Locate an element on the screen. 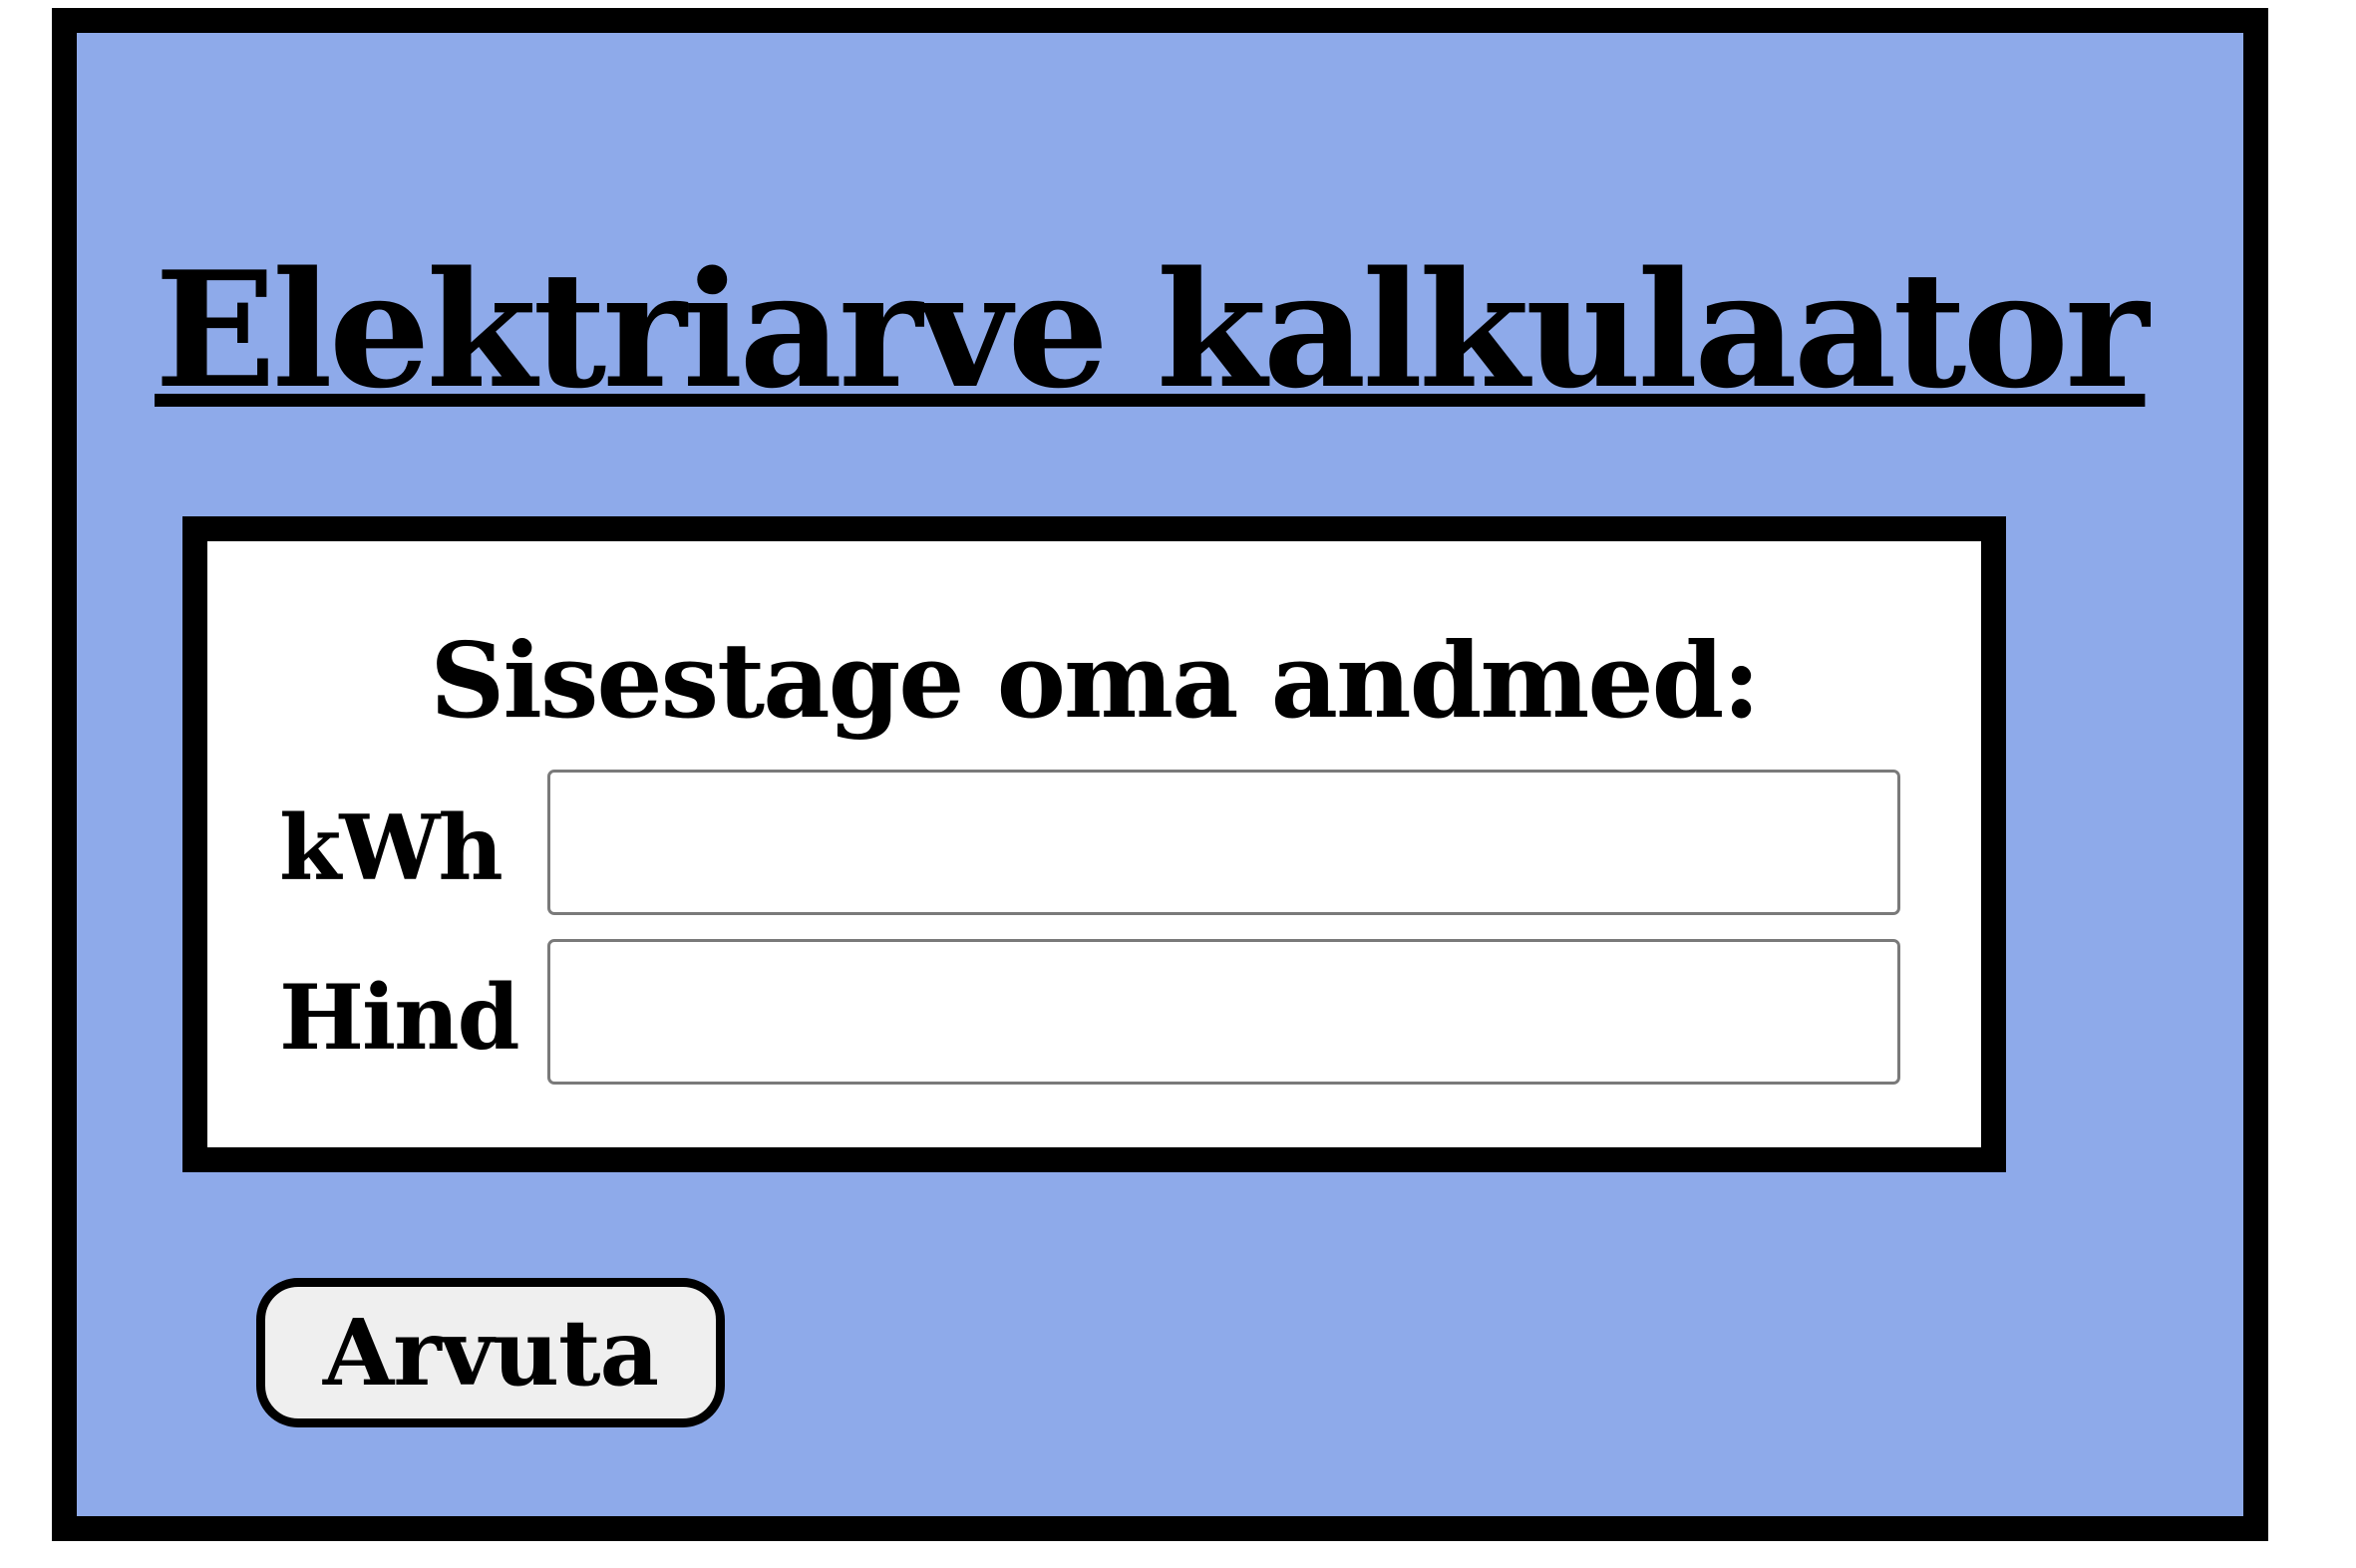 Image resolution: width=2356 pixels, height=1568 pixels. form-heading: Sisestage oma andmed: is located at coordinates (1095, 680).